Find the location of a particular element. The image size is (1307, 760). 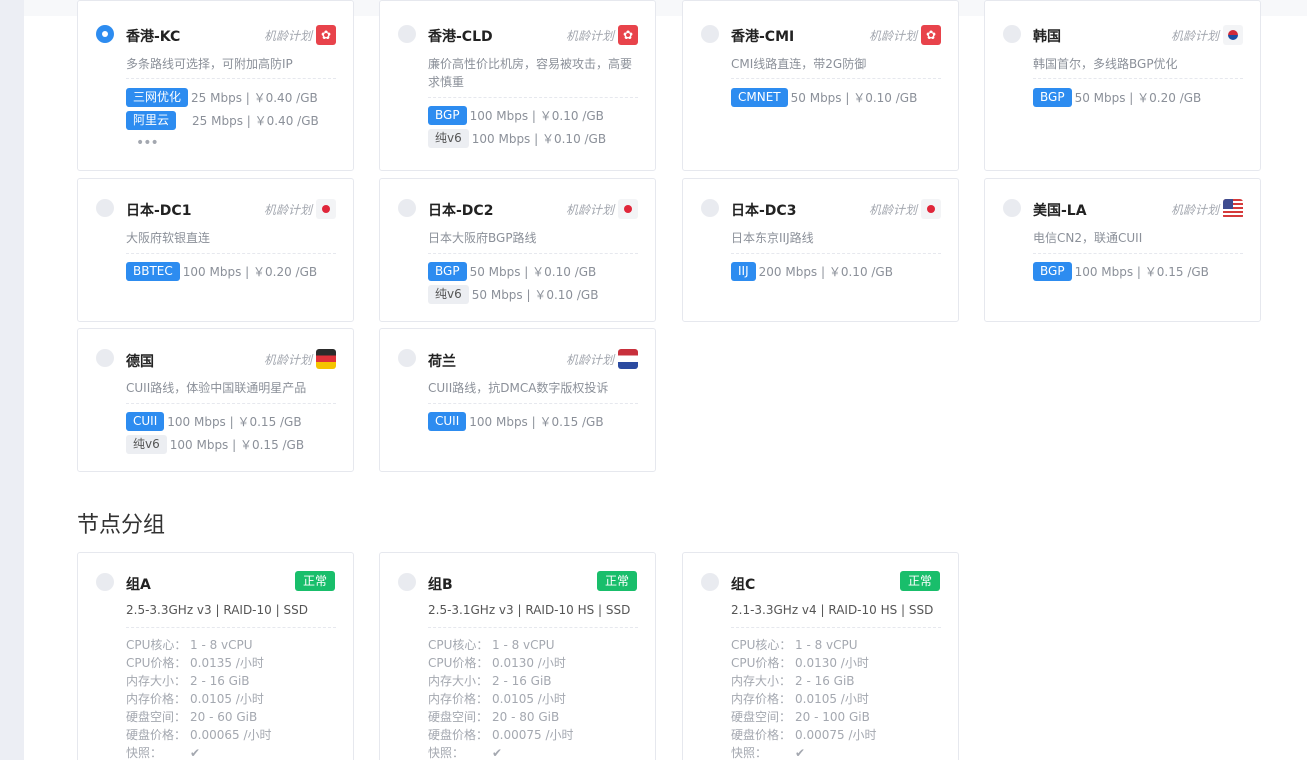

route-tag: IIJ is located at coordinates (743, 271).